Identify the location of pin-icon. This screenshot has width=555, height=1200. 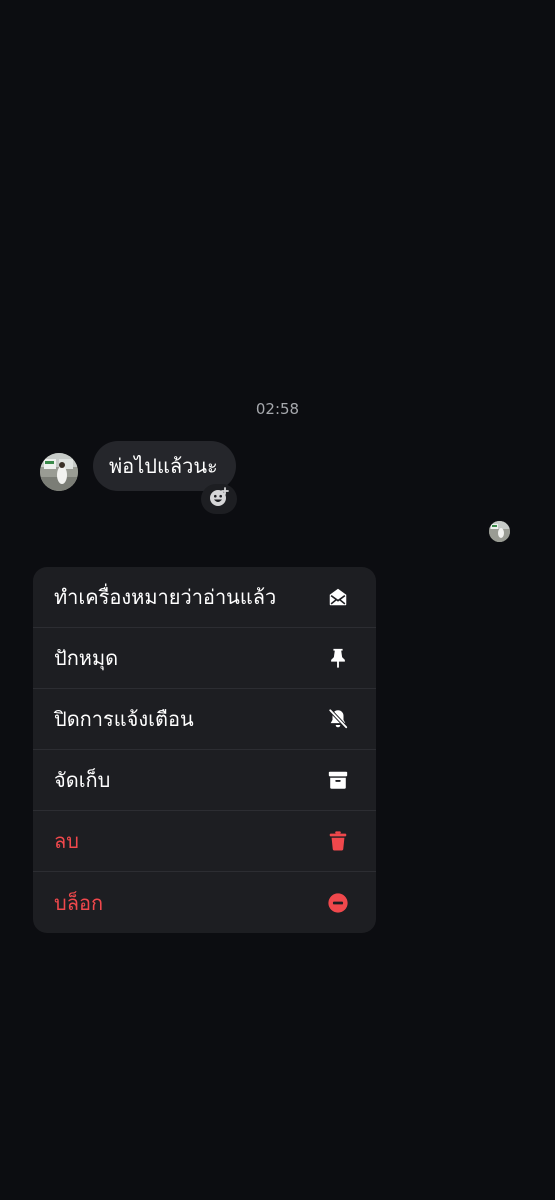
(338, 658).